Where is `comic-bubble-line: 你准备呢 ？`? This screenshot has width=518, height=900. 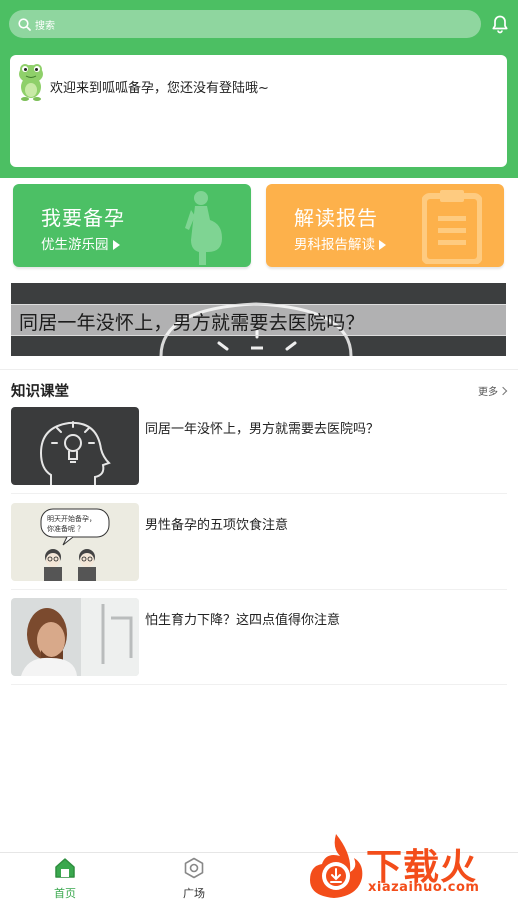 comic-bubble-line: 你准备呢 ？ is located at coordinates (65, 528).